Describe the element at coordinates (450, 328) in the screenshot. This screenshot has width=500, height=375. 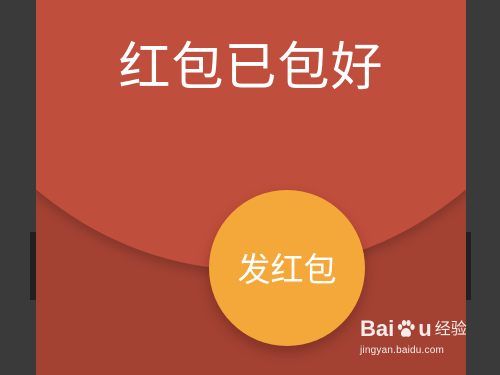
I see `watermark-brand-suffix: 经验` at that location.